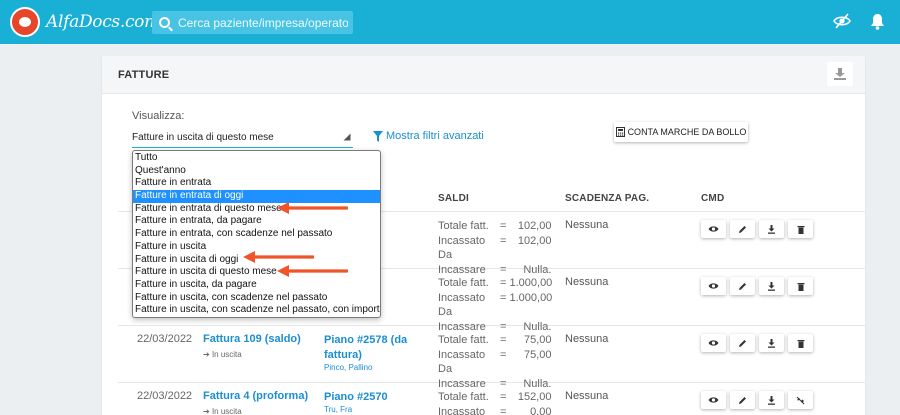  I want to click on column-header-saldi: SALDI, so click(453, 198).